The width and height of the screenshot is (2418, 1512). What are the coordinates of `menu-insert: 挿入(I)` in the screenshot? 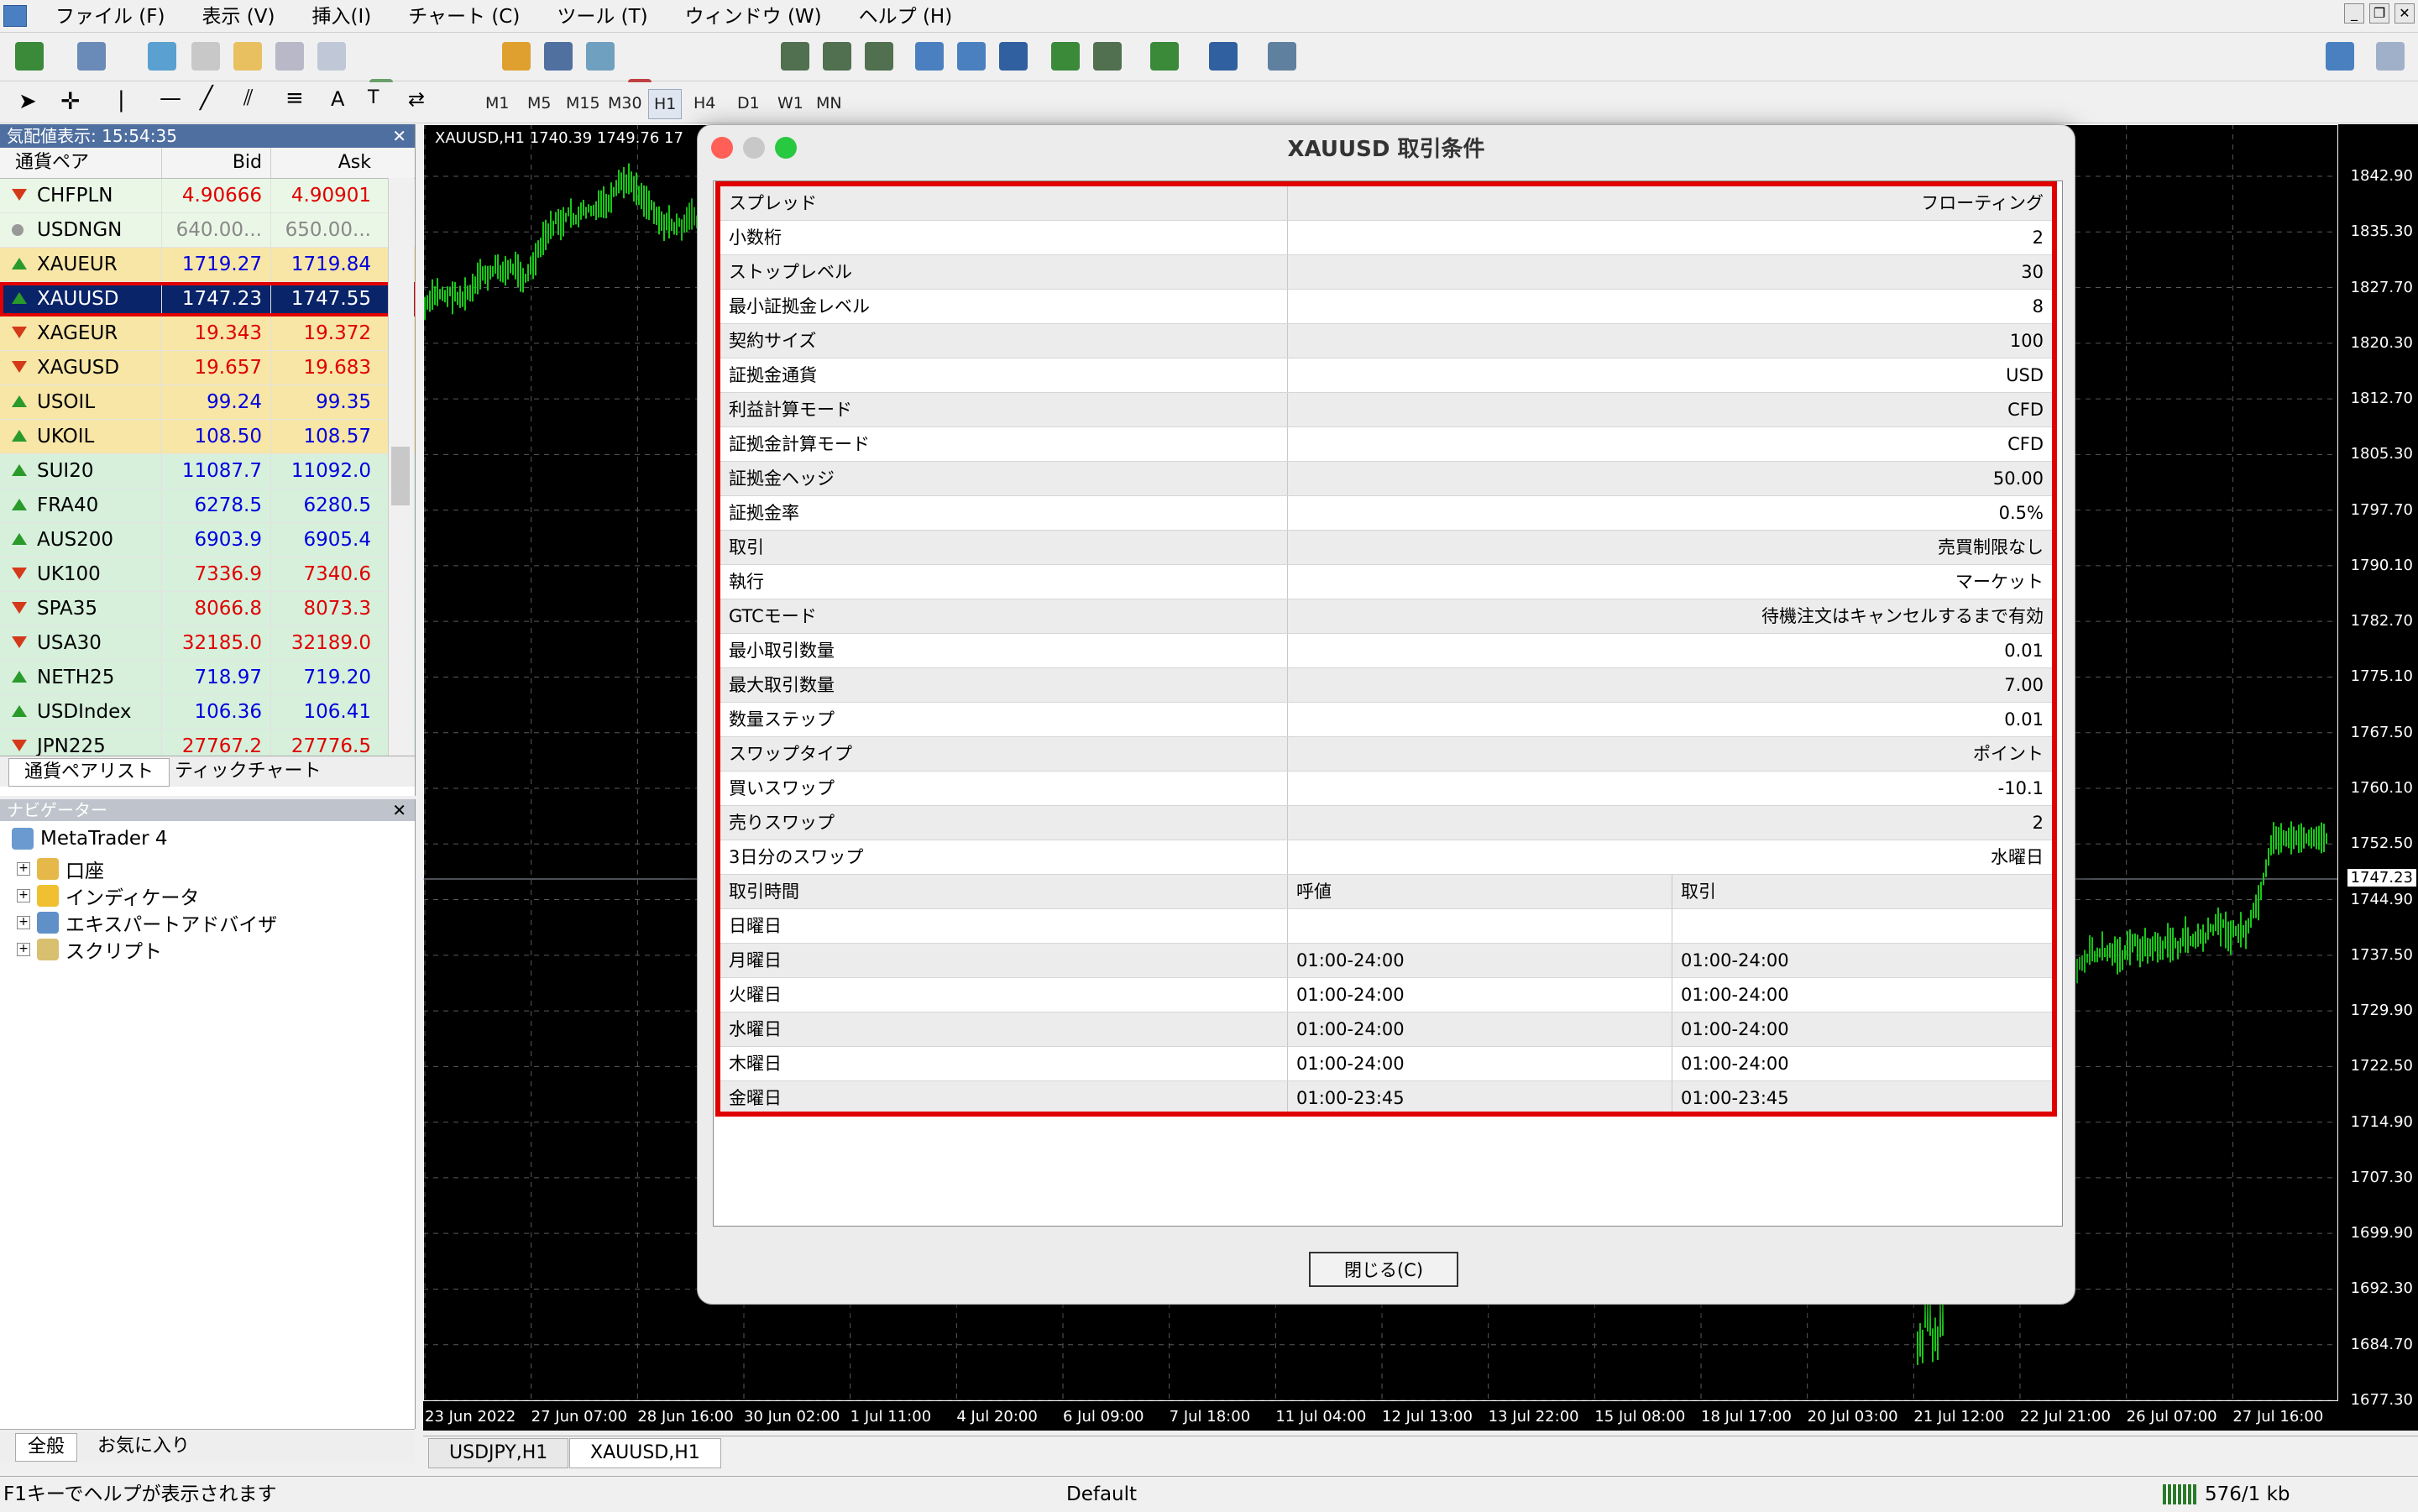 It's located at (342, 16).